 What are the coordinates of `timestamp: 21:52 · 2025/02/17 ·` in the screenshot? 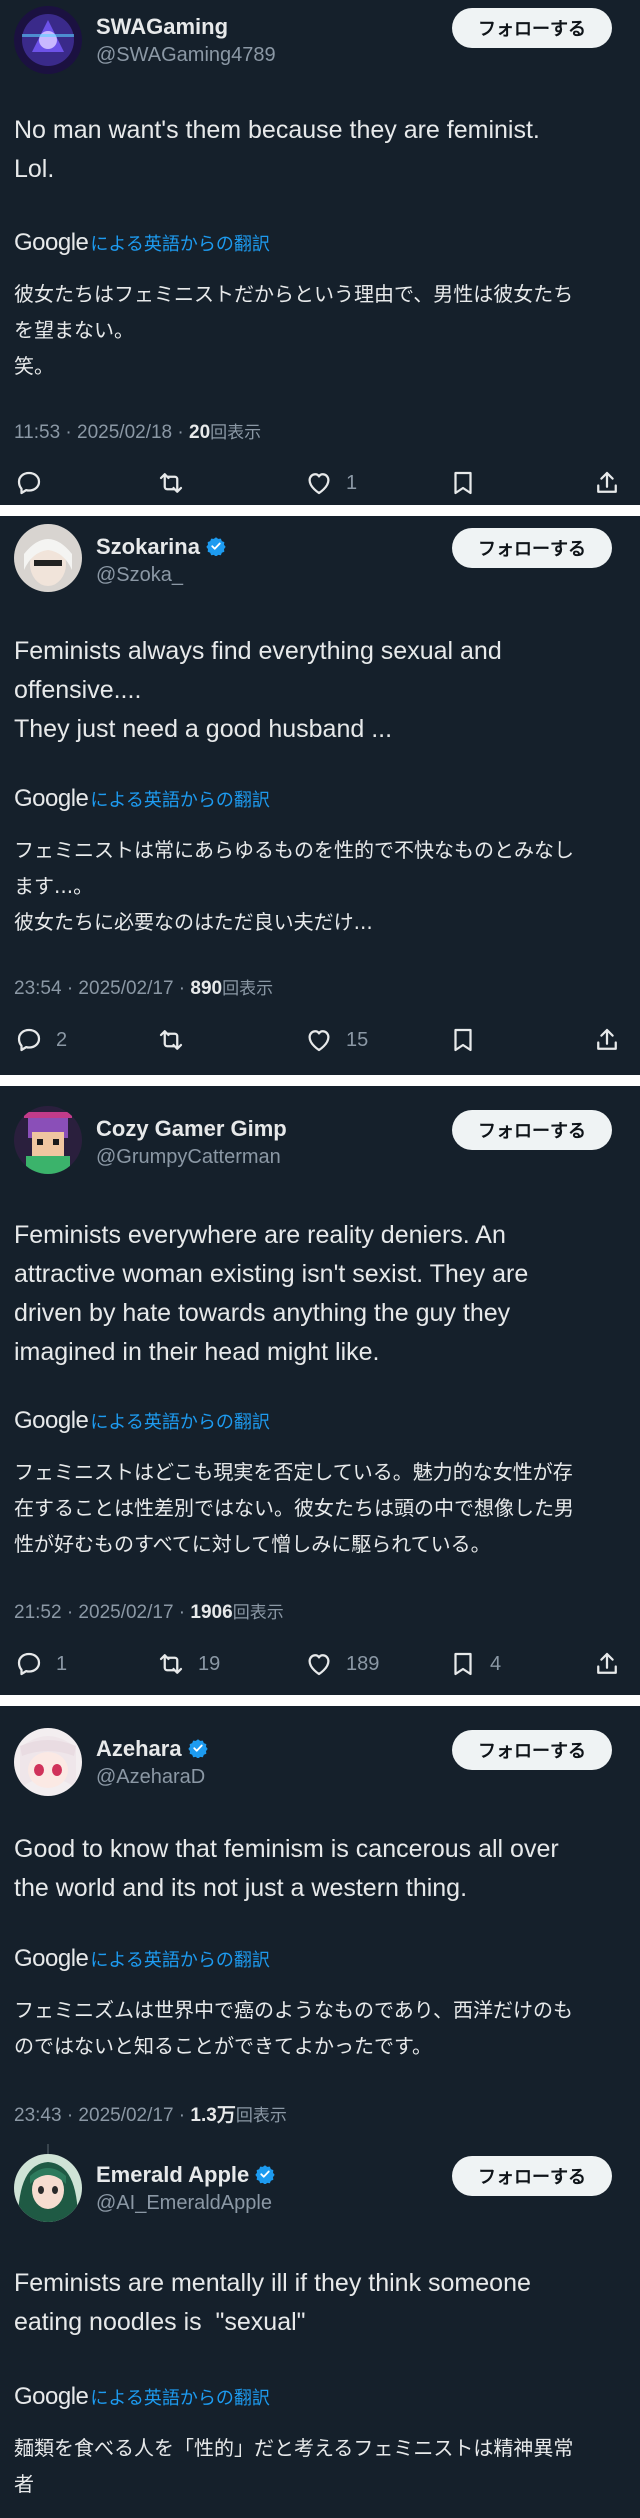 It's located at (102, 1612).